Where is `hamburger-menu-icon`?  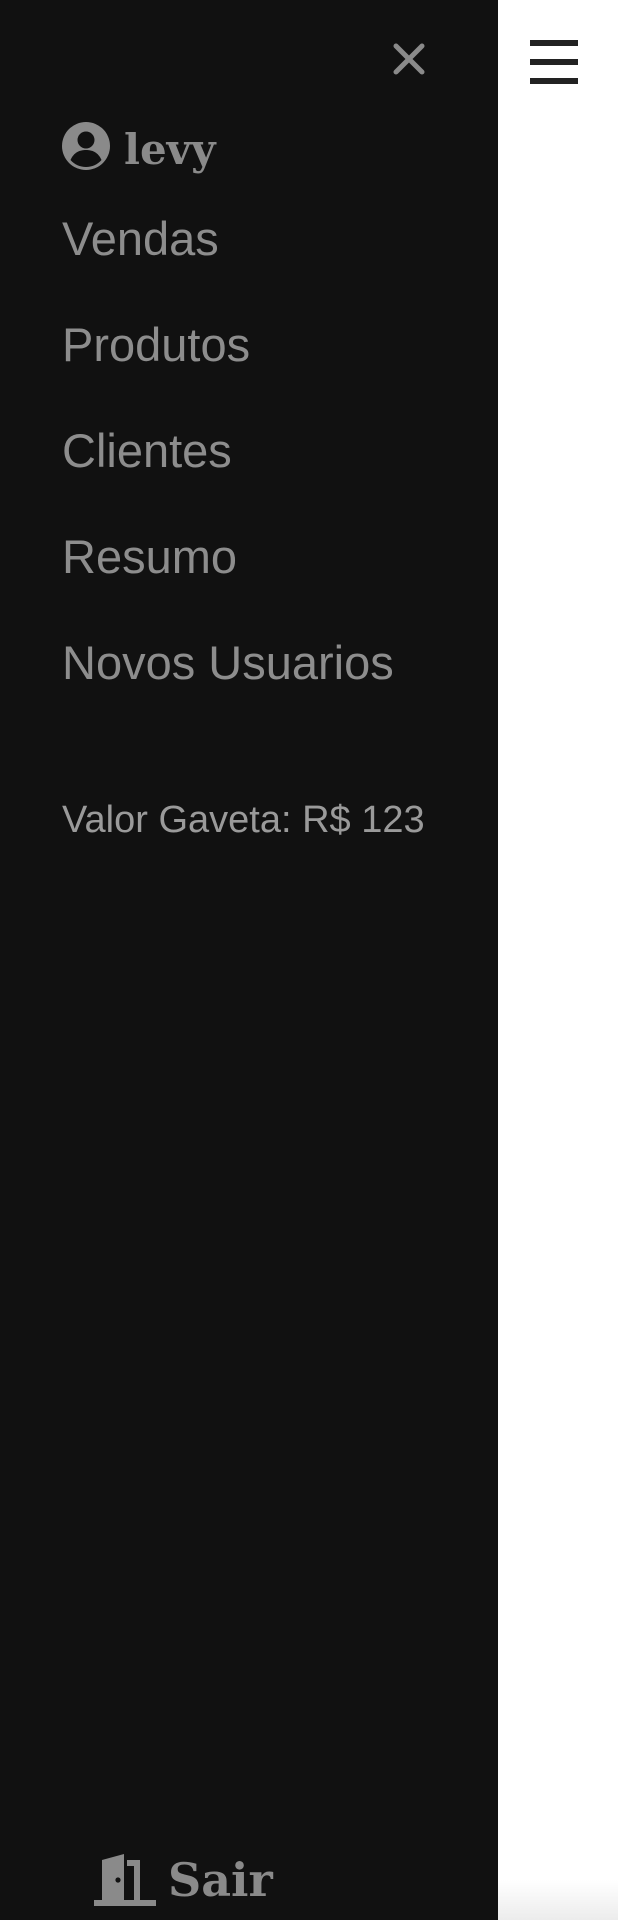
hamburger-menu-icon is located at coordinates (554, 43).